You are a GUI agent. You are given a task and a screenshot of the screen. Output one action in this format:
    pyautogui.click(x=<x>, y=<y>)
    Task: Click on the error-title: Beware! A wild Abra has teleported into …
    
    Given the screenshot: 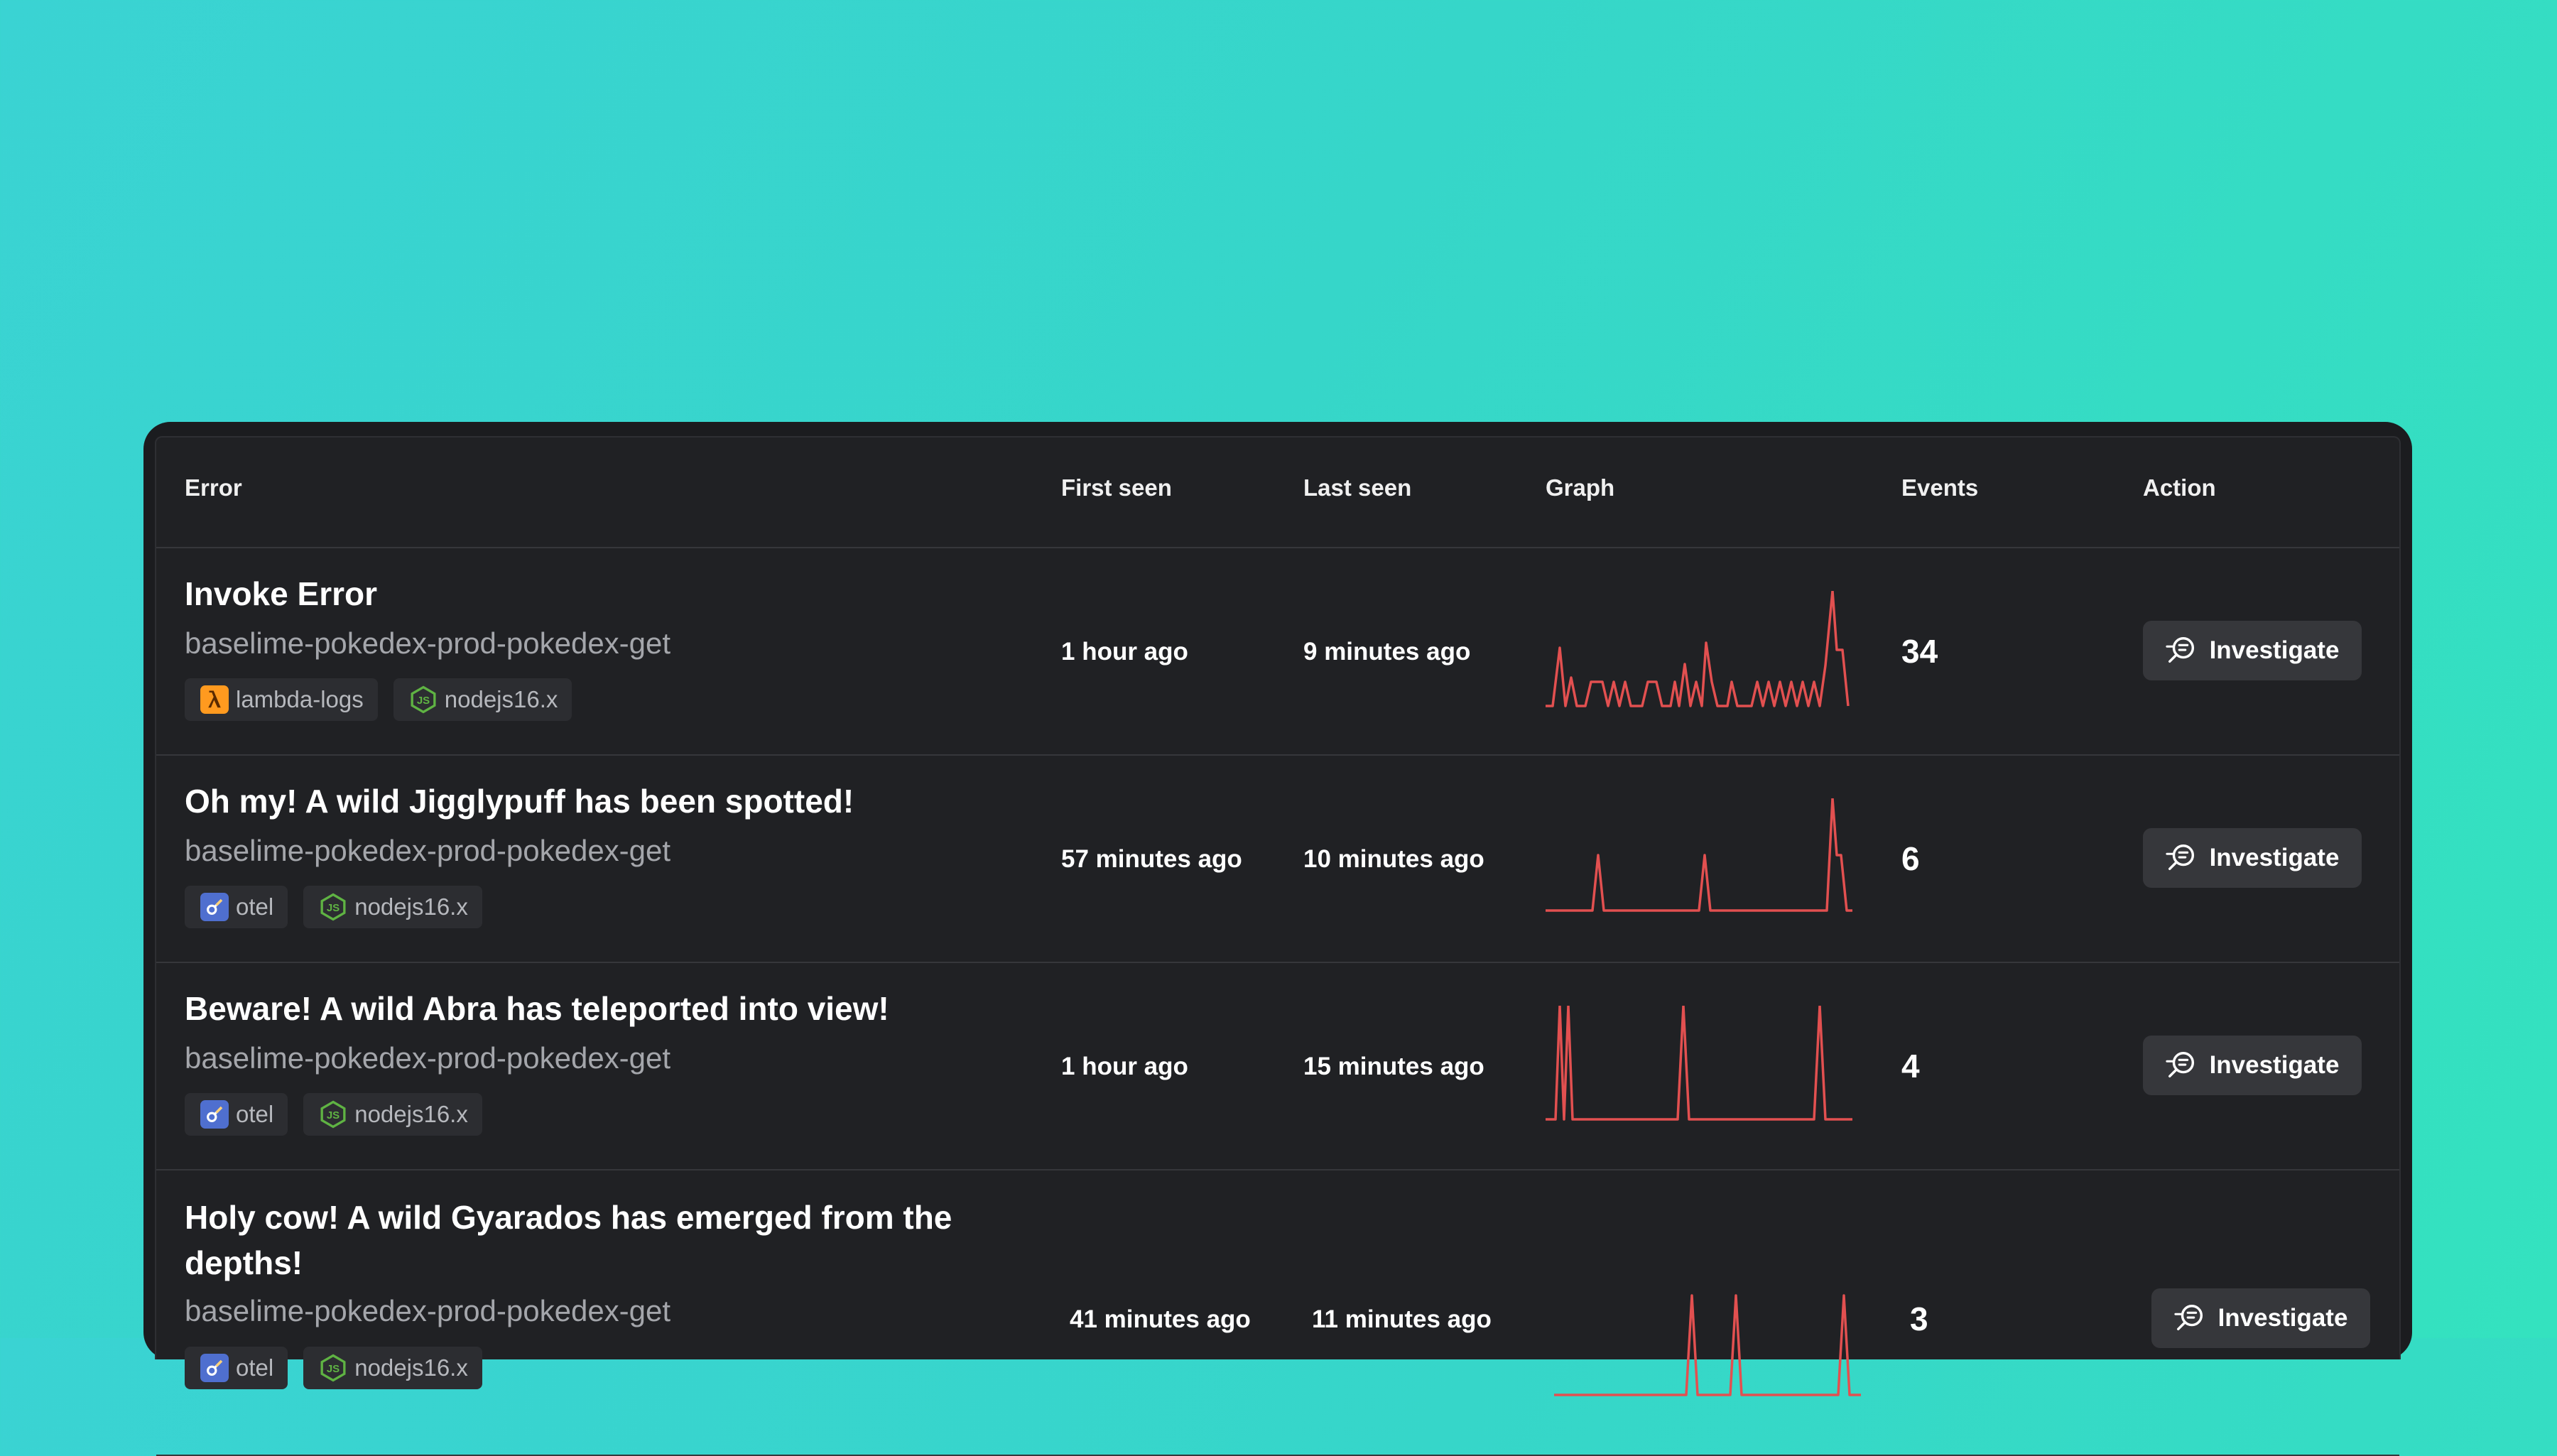 What is the action you would take?
    pyautogui.click(x=537, y=1008)
    